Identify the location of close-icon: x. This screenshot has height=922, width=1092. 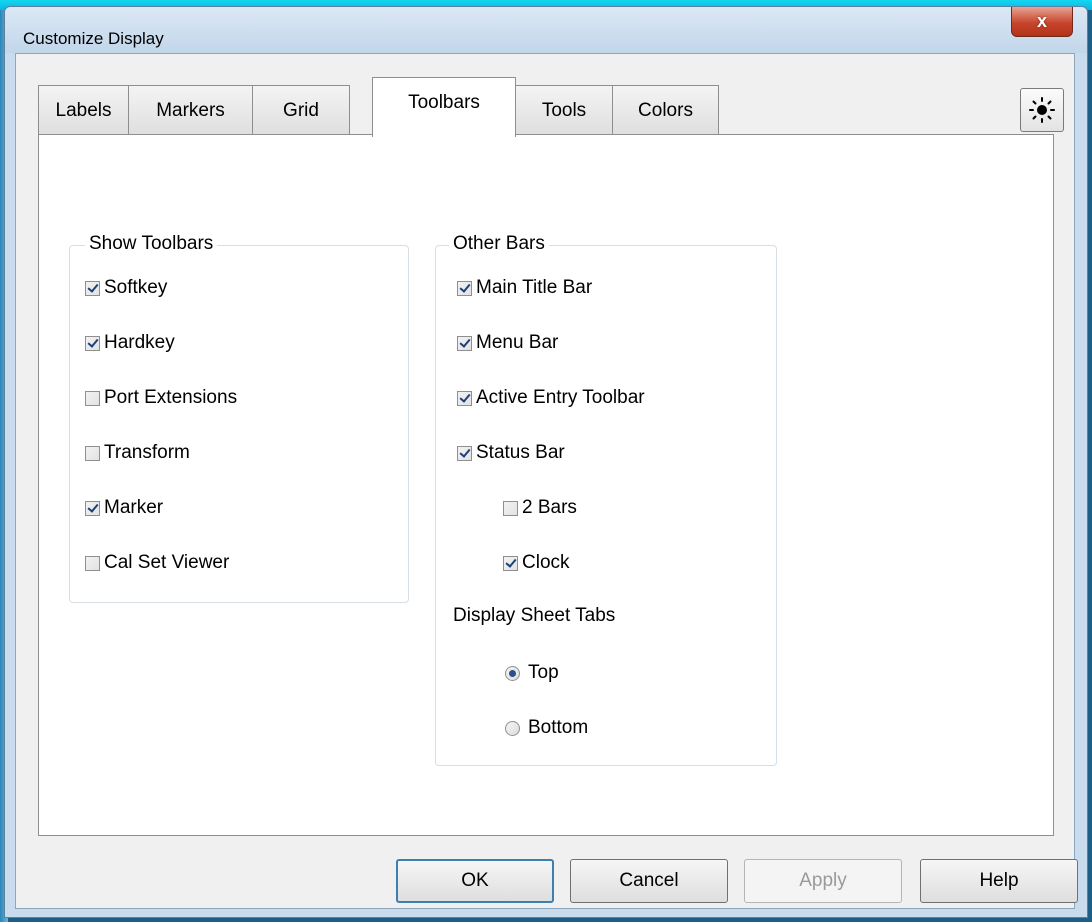
(1041, 21).